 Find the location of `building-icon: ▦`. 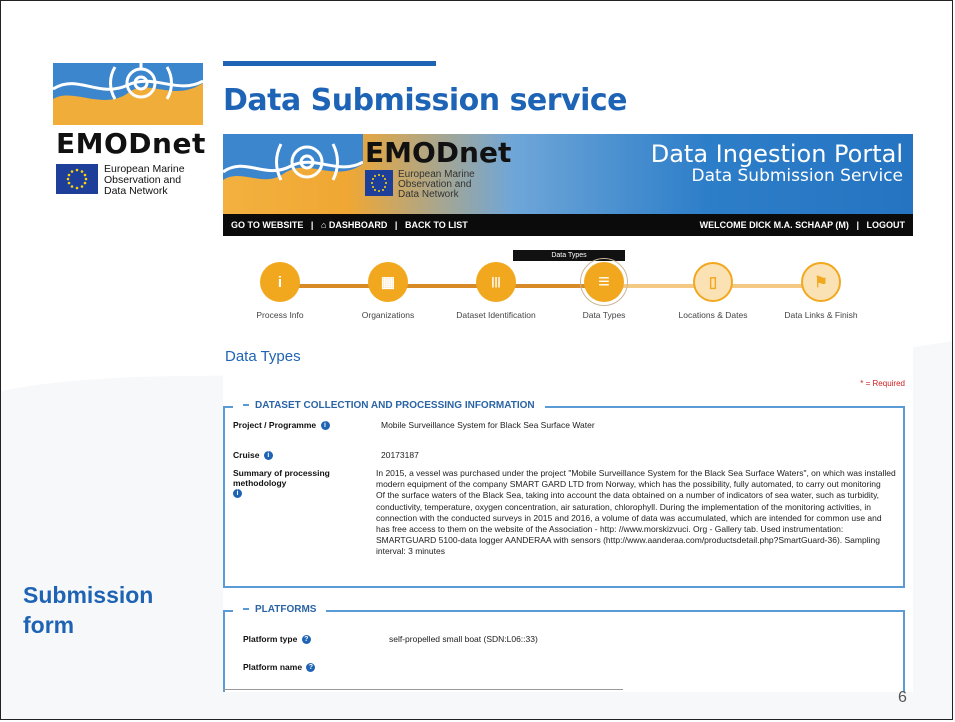

building-icon: ▦ is located at coordinates (388, 282).